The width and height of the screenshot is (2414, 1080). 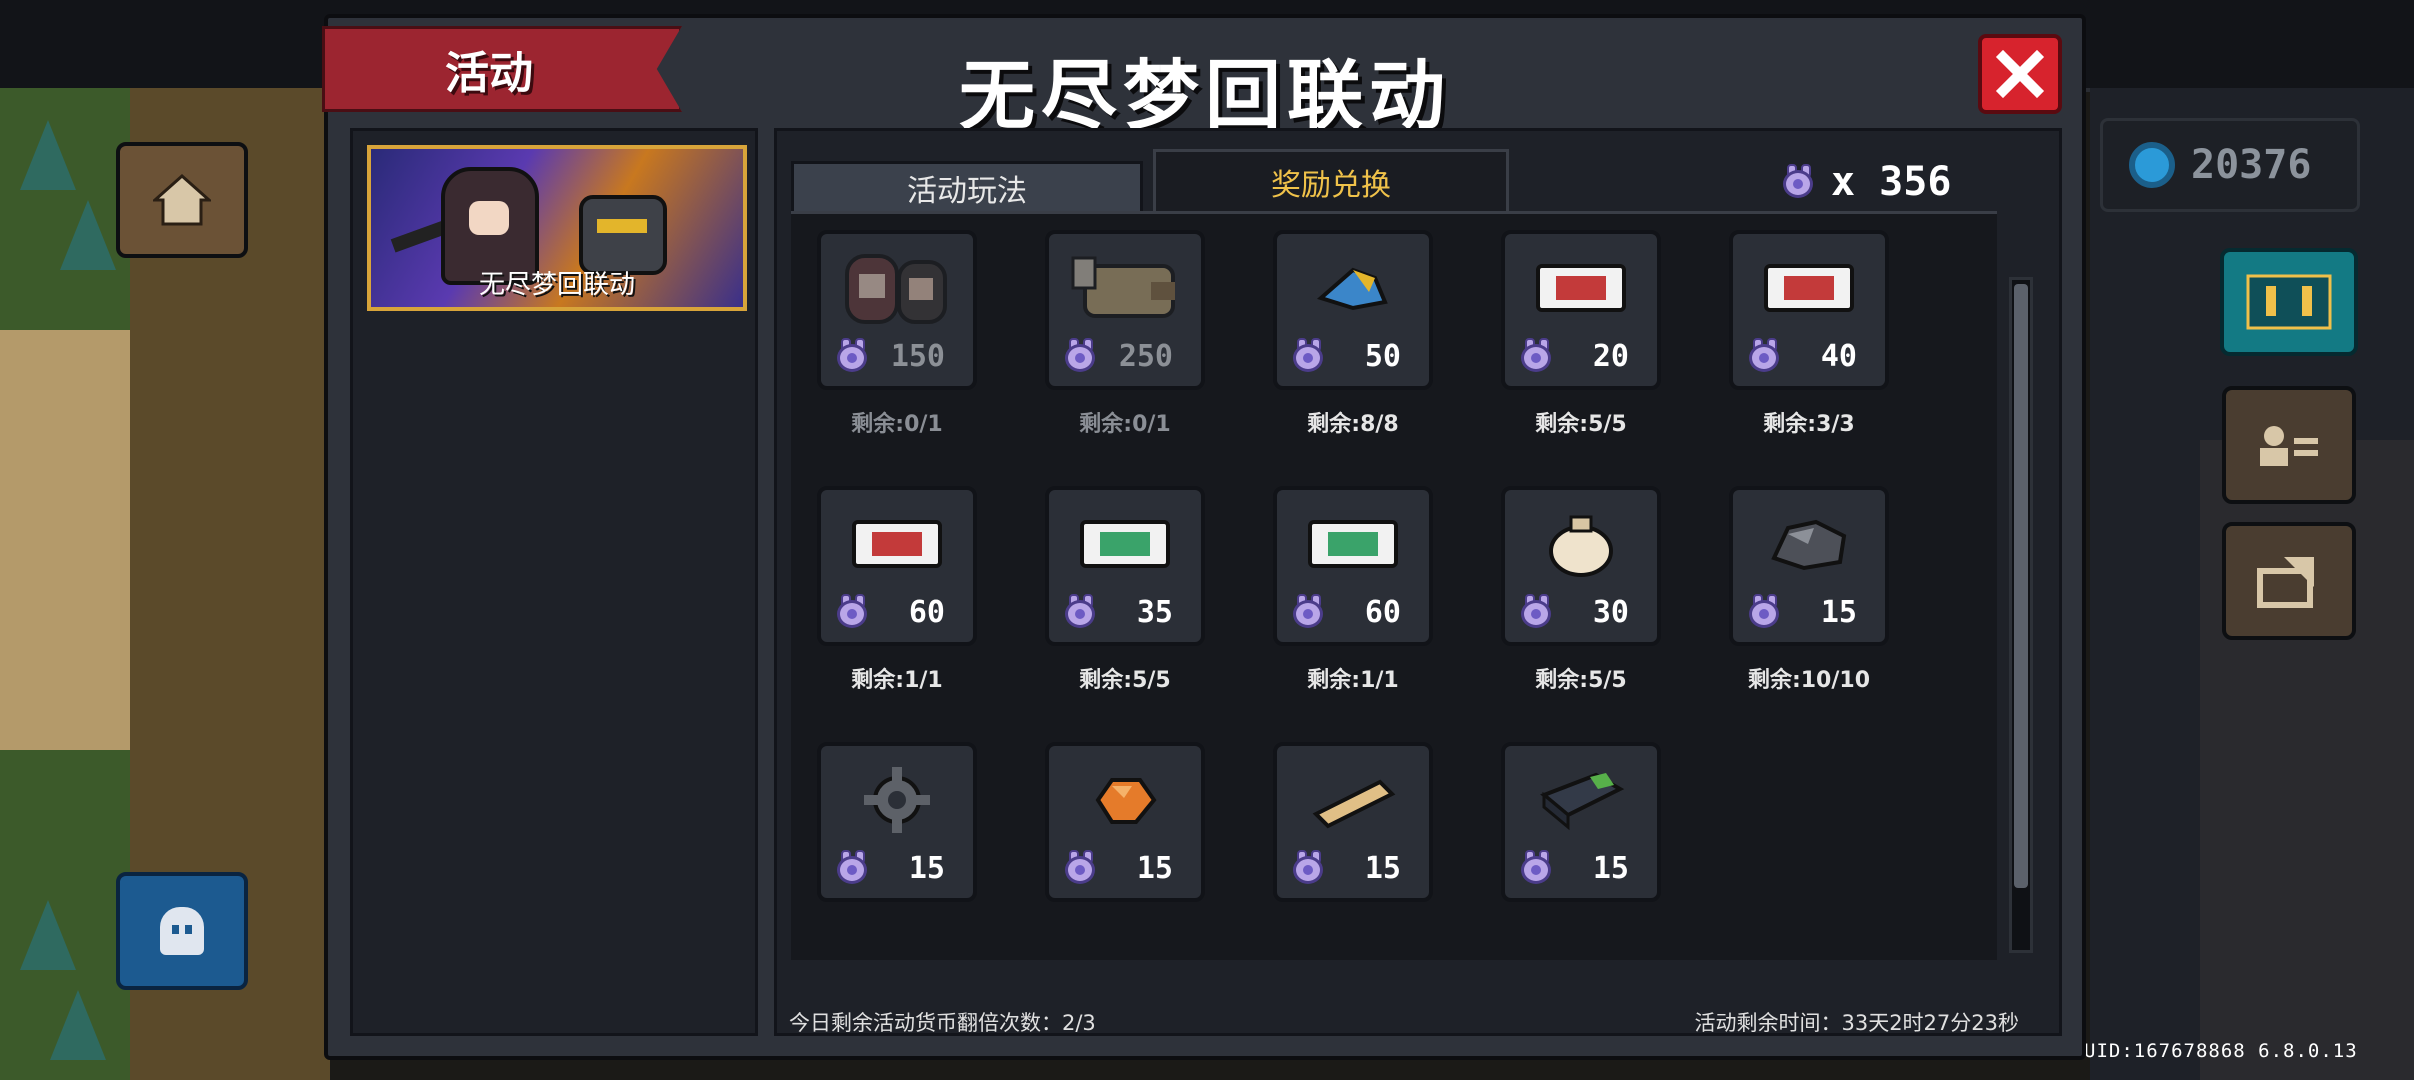 What do you see at coordinates (2251, 165) in the screenshot?
I see `gem-count: 20376` at bounding box center [2251, 165].